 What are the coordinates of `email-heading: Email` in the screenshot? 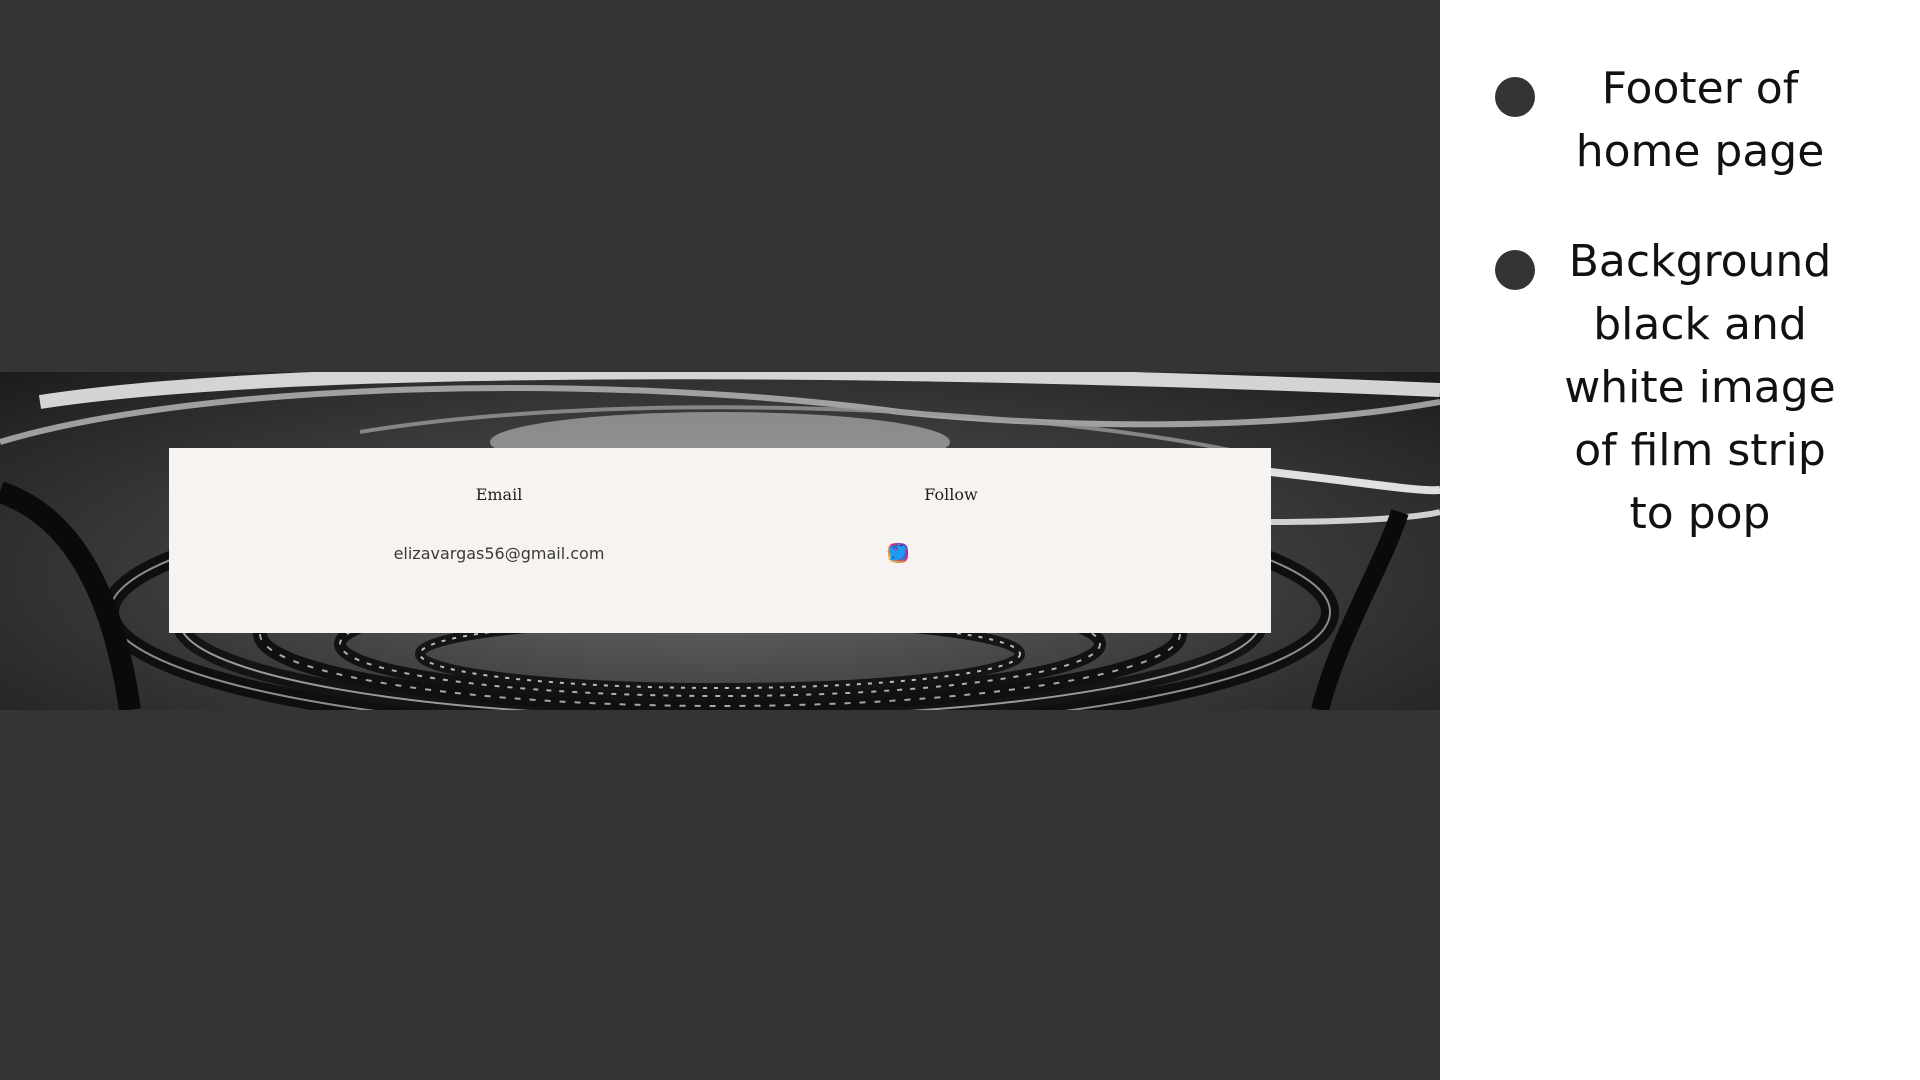 It's located at (499, 494).